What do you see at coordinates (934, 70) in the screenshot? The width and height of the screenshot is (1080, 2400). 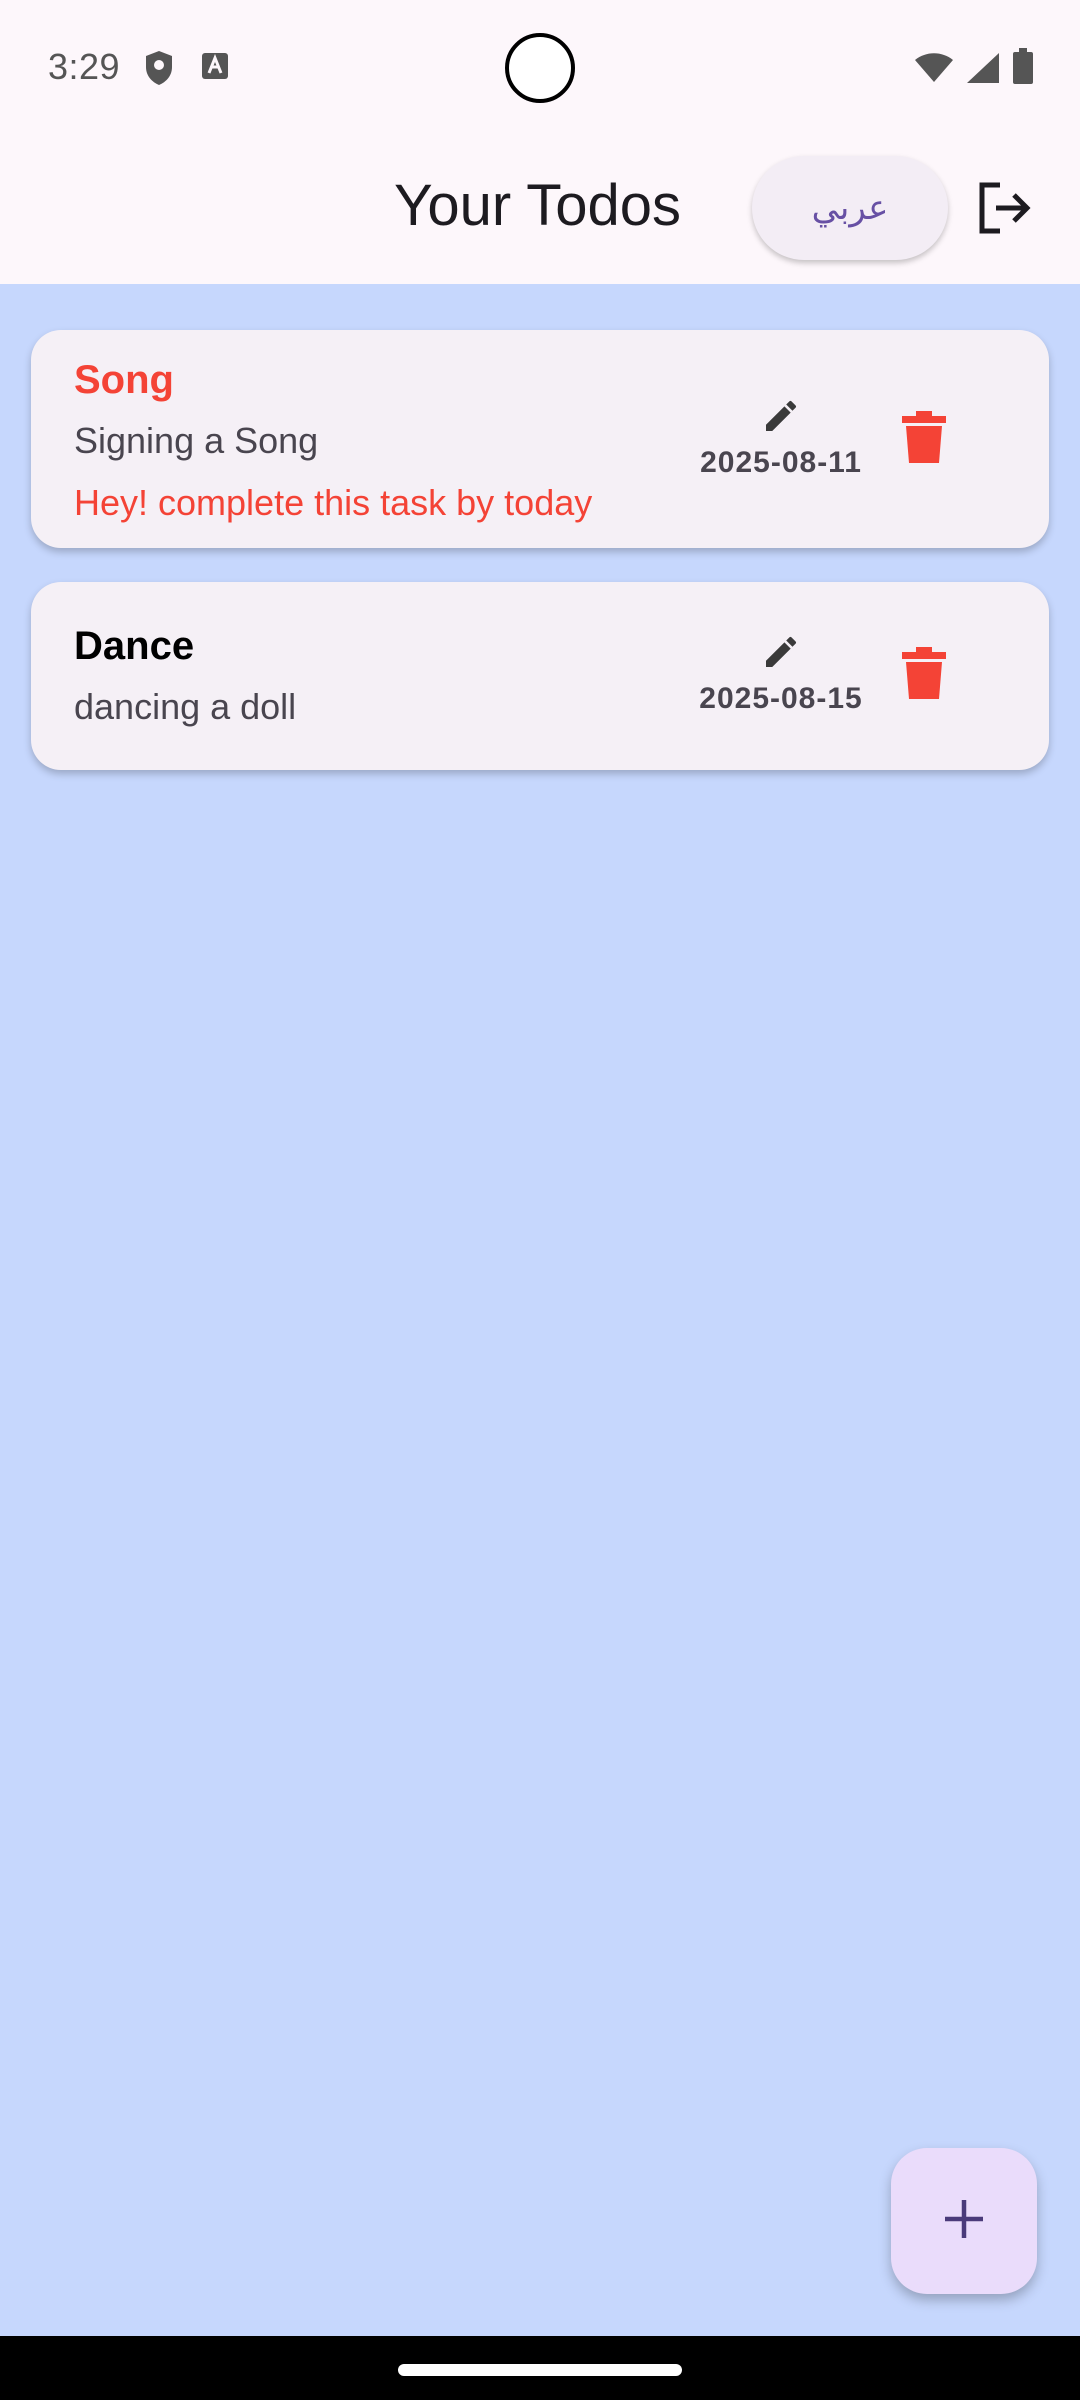 I see `wifi-icon` at bounding box center [934, 70].